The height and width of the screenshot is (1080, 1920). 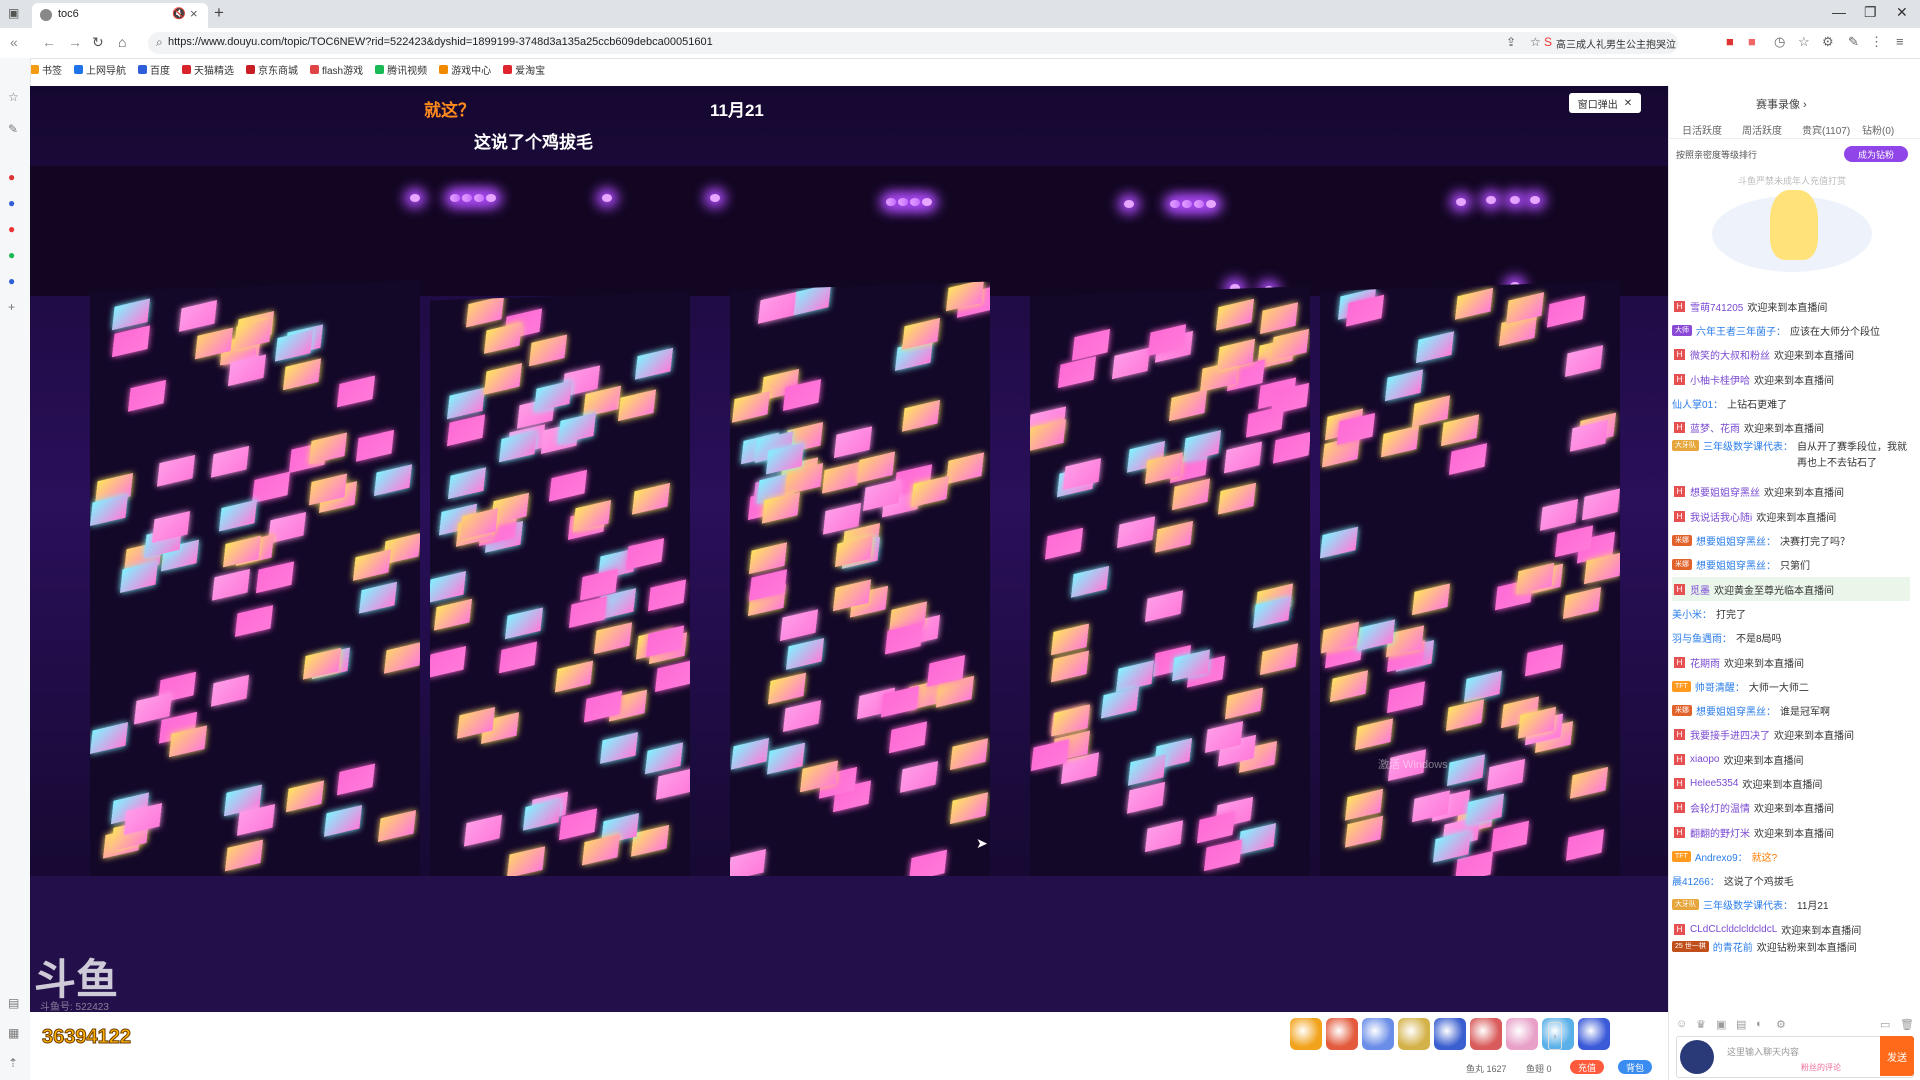 What do you see at coordinates (1702, 637) in the screenshot?
I see `chat-username: 羽与鱼遇雨：` at bounding box center [1702, 637].